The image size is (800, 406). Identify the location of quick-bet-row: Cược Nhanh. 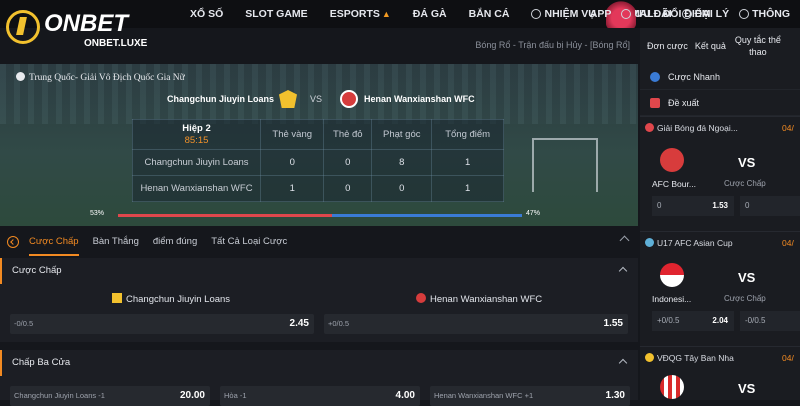
(720, 77).